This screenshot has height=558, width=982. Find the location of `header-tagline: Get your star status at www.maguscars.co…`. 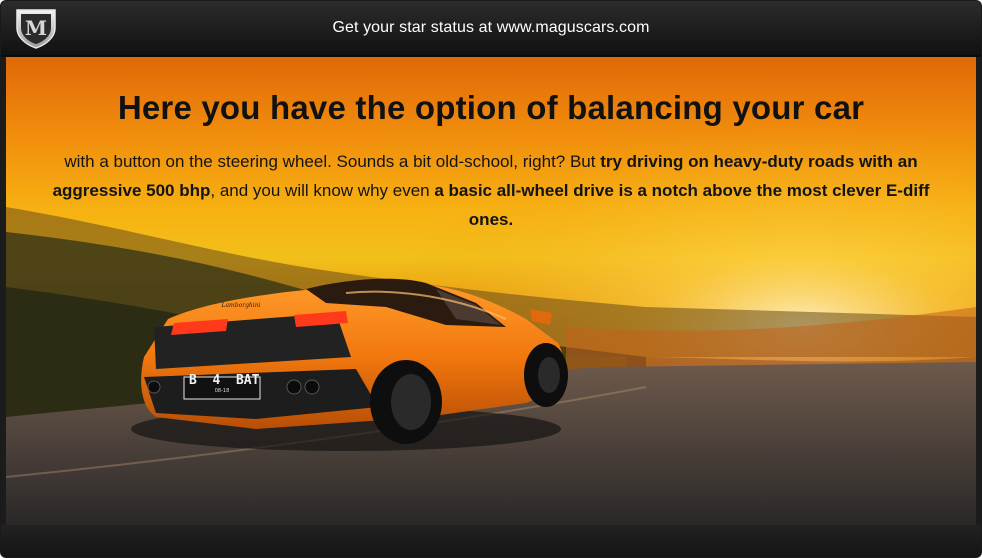

header-tagline: Get your star status at www.maguscars.co… is located at coordinates (491, 28).